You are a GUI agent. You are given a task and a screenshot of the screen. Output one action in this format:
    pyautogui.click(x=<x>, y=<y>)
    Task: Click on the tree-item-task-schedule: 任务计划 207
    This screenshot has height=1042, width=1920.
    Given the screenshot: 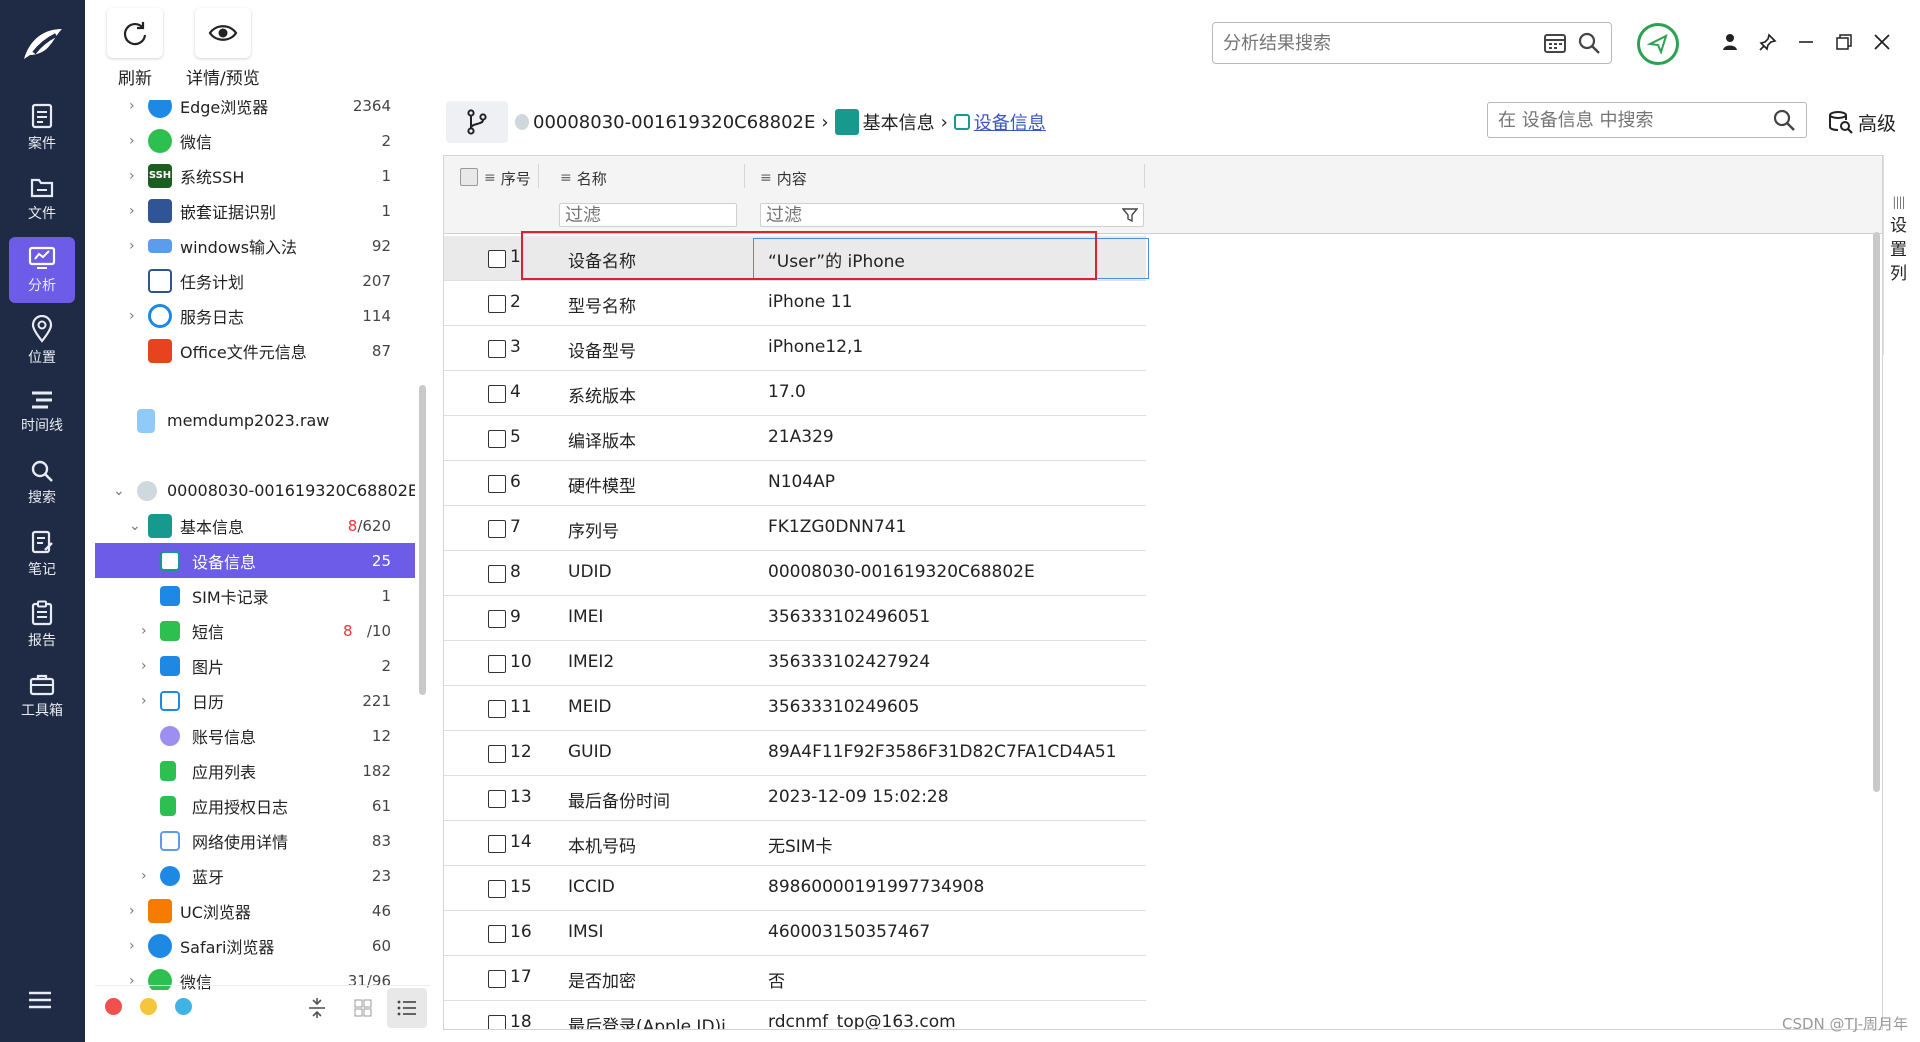 What is the action you would take?
    pyautogui.click(x=255, y=280)
    